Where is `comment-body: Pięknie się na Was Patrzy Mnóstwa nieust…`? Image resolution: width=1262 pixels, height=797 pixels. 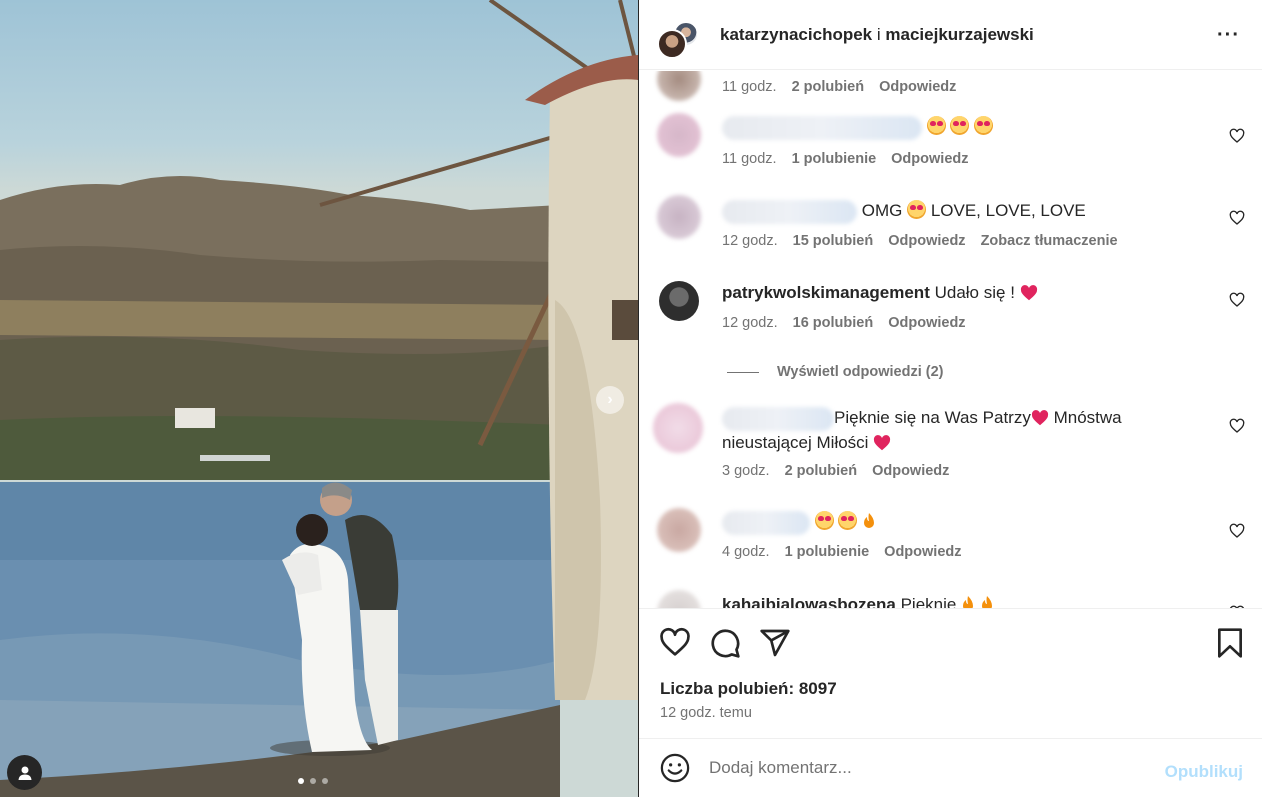 comment-body: Pięknie się na Was Patrzy Mnóstwa nieust… is located at coordinates (962, 430).